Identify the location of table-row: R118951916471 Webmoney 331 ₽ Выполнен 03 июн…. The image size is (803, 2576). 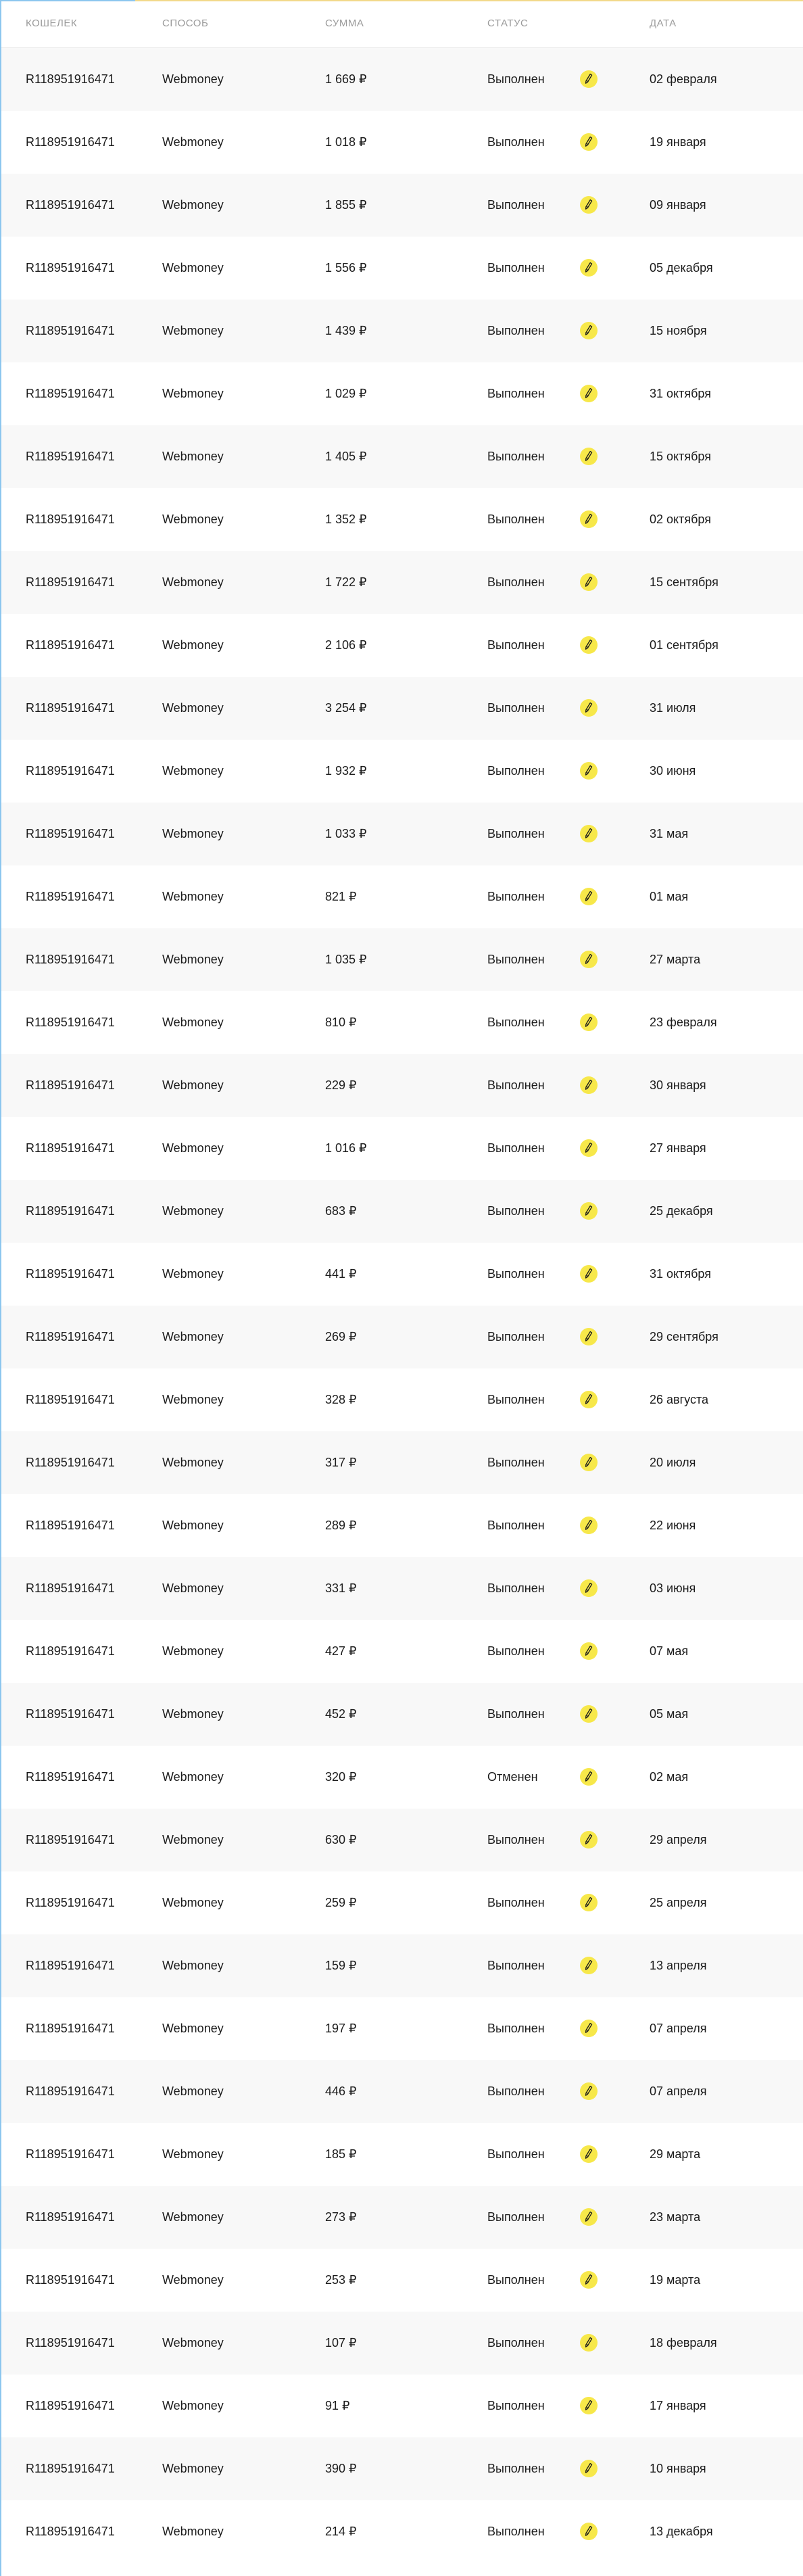
(402, 1588).